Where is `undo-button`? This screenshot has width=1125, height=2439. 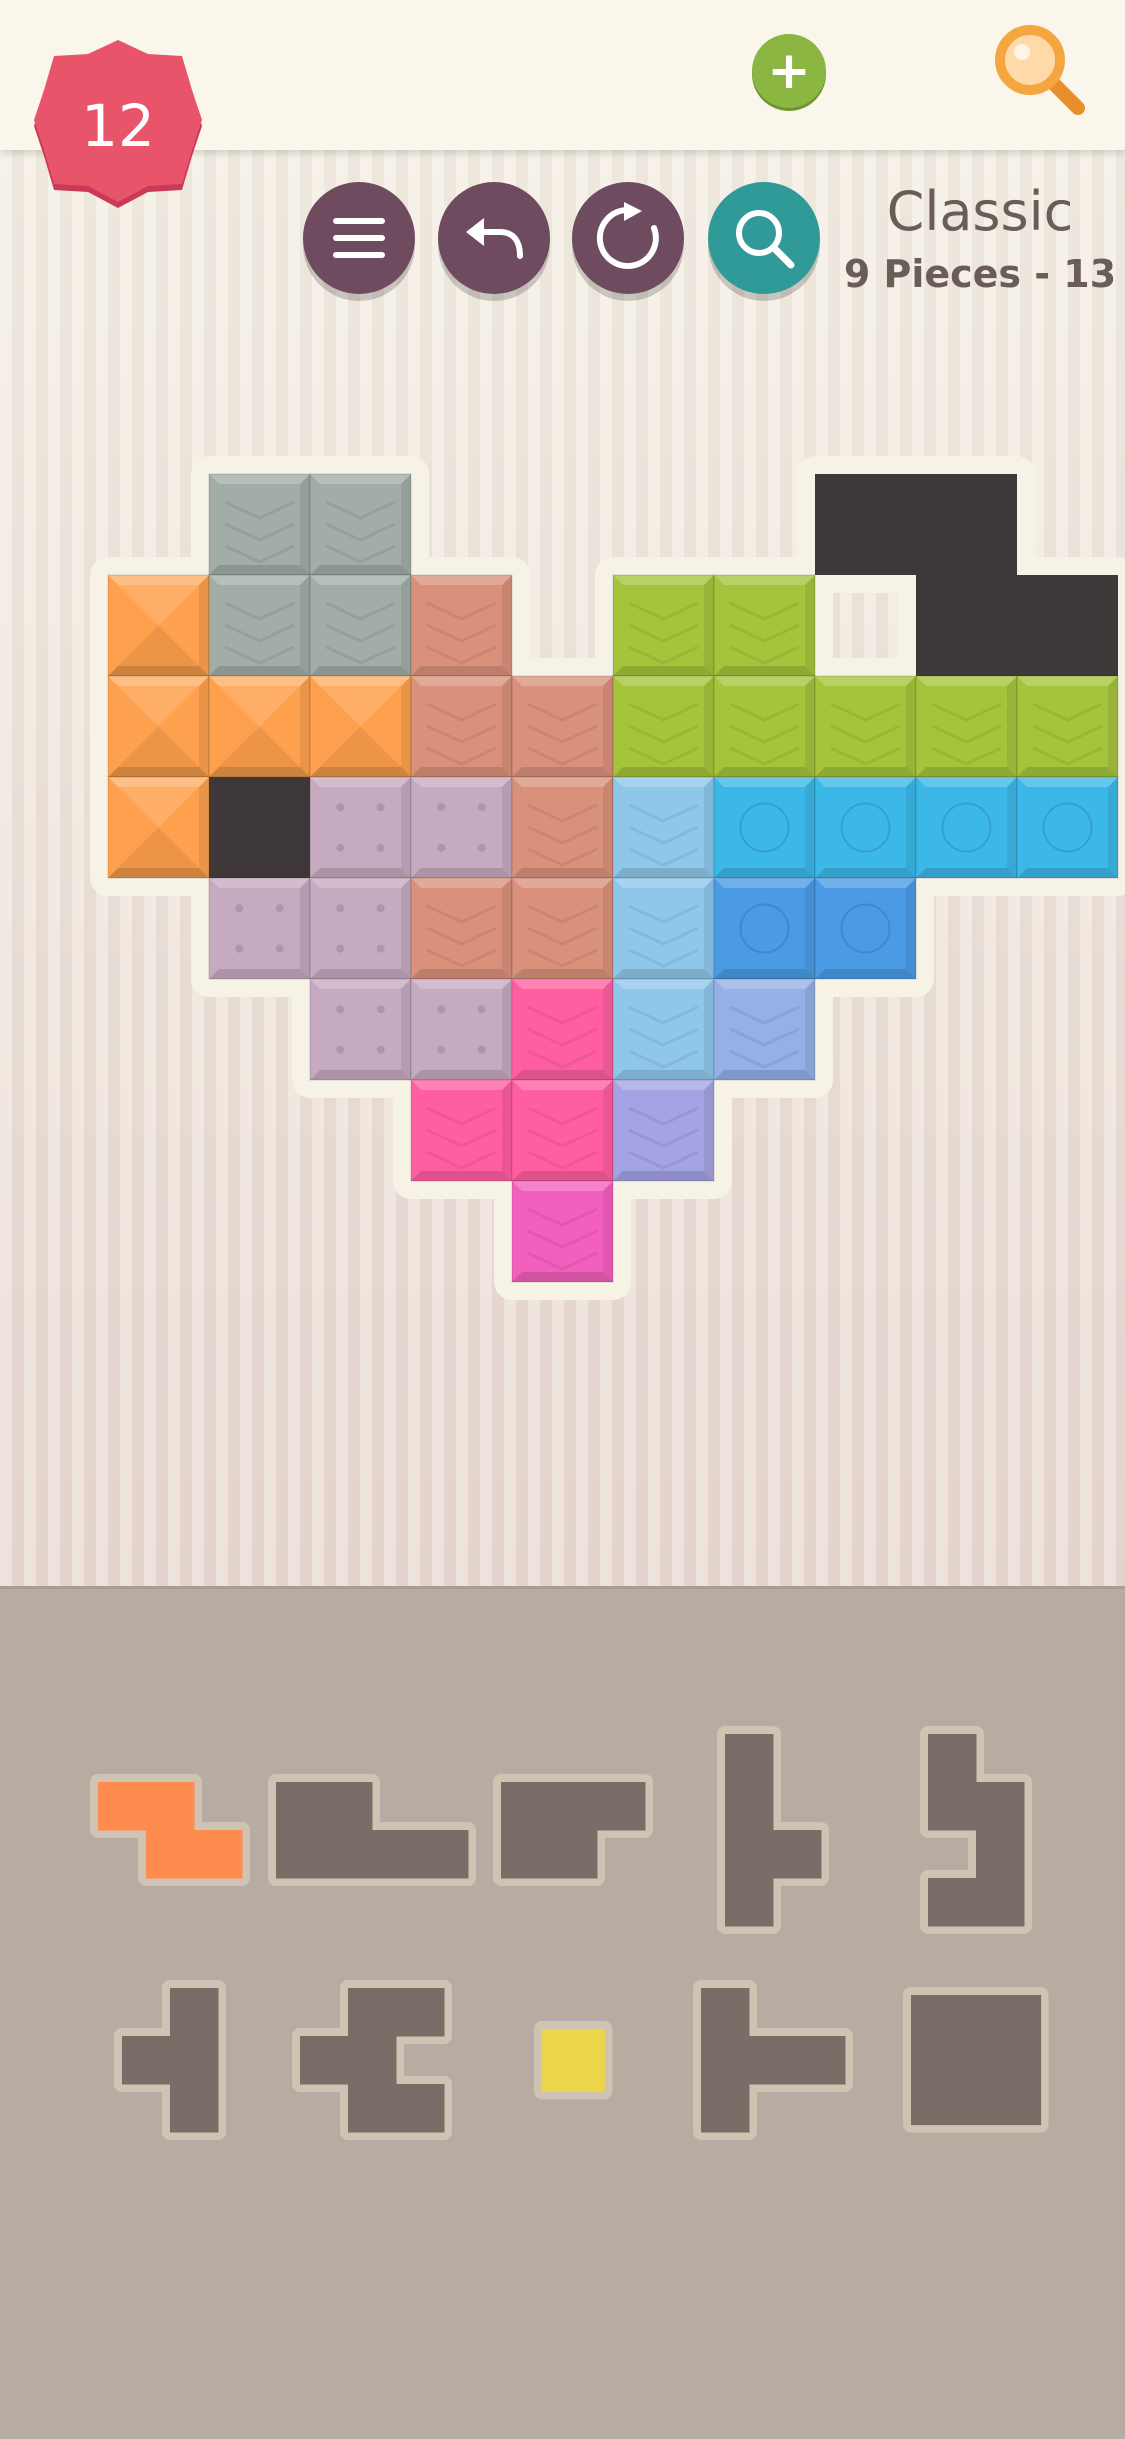 undo-button is located at coordinates (494, 238).